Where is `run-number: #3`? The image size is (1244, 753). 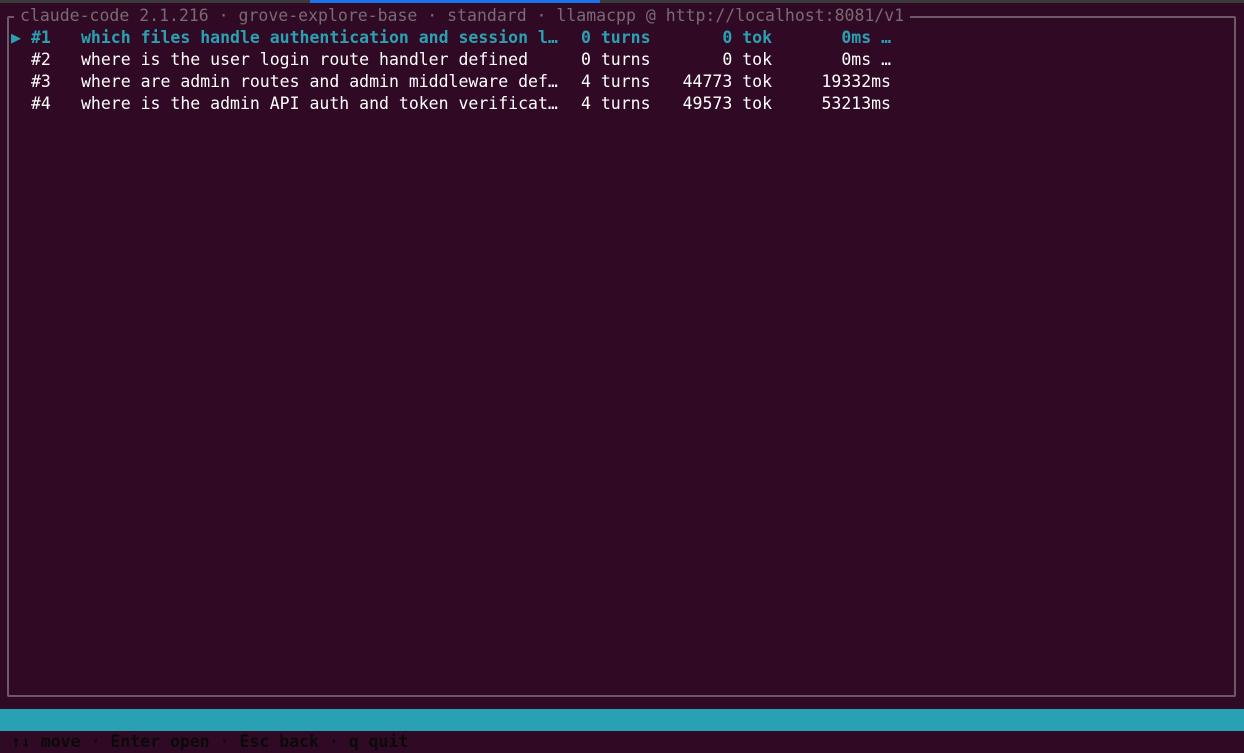 run-number: #3 is located at coordinates (41, 81).